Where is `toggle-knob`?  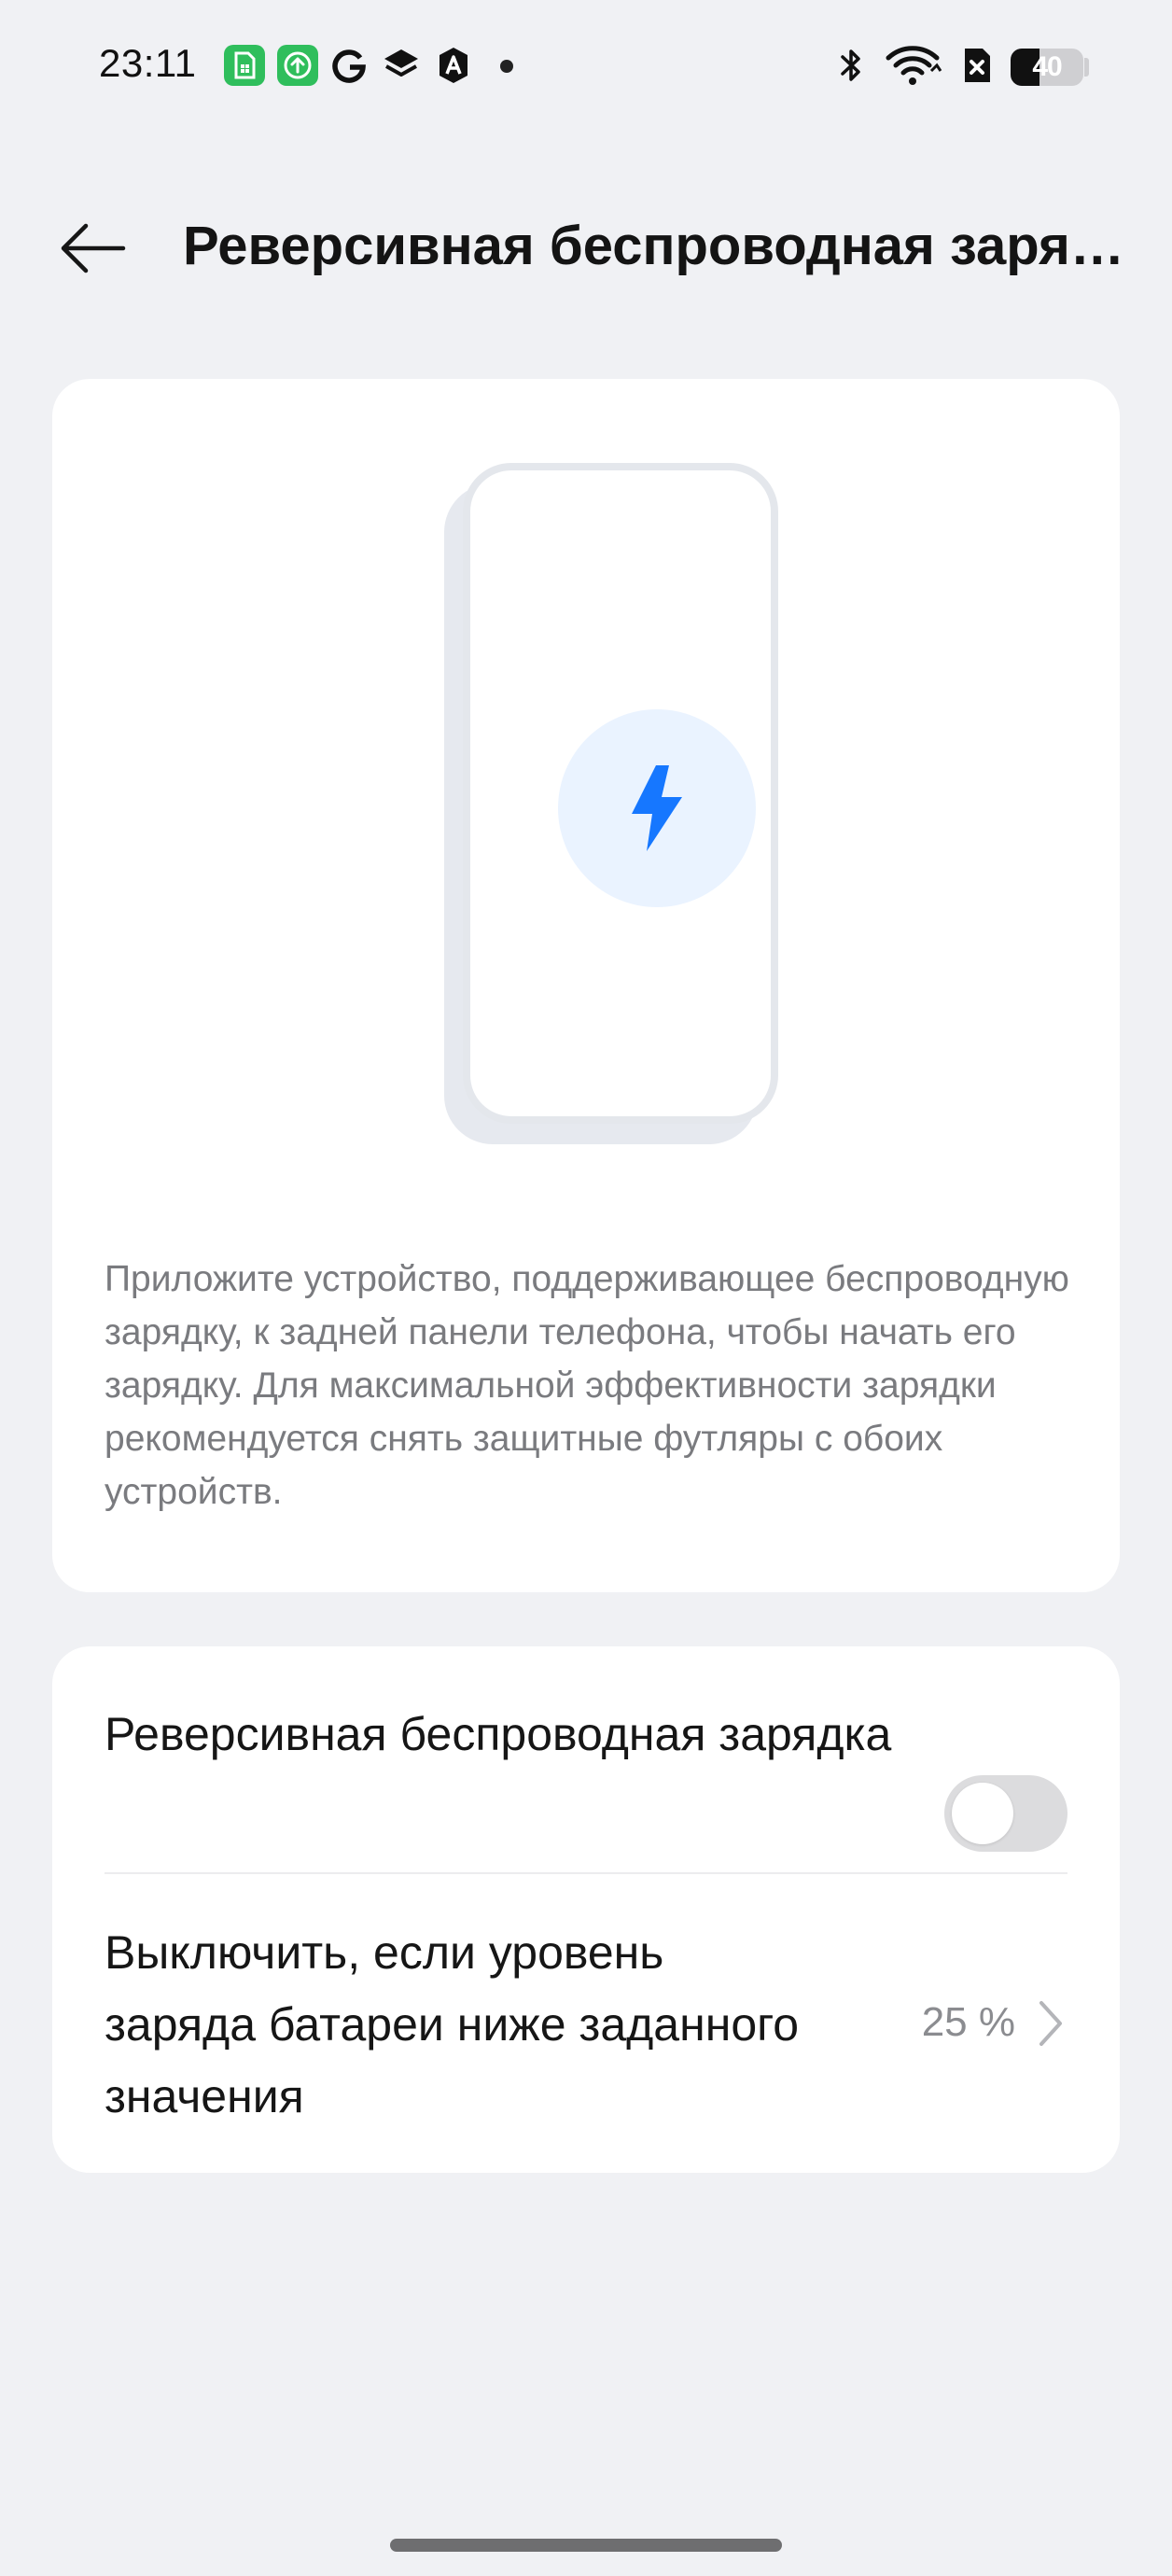
toggle-knob is located at coordinates (982, 1813).